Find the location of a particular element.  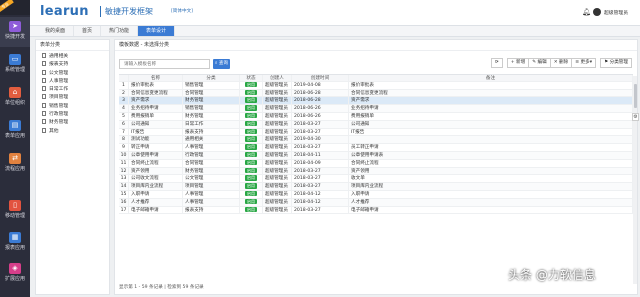

sidebar-item-system: ▭ 系统管理 is located at coordinates (15, 65).